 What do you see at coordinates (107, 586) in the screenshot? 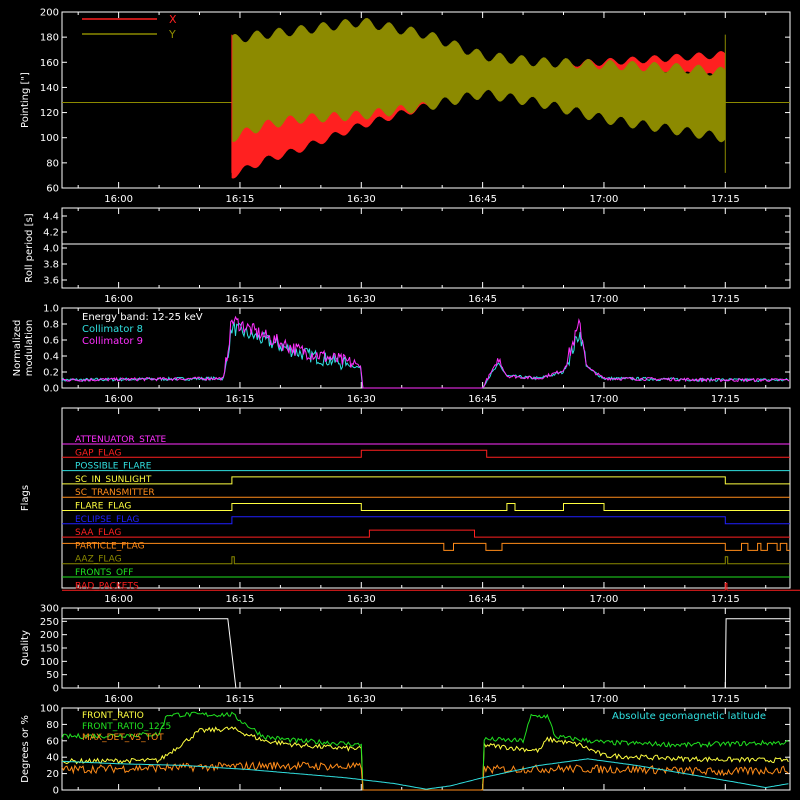
I see `flag-label: BAD_PACKETS` at bounding box center [107, 586].